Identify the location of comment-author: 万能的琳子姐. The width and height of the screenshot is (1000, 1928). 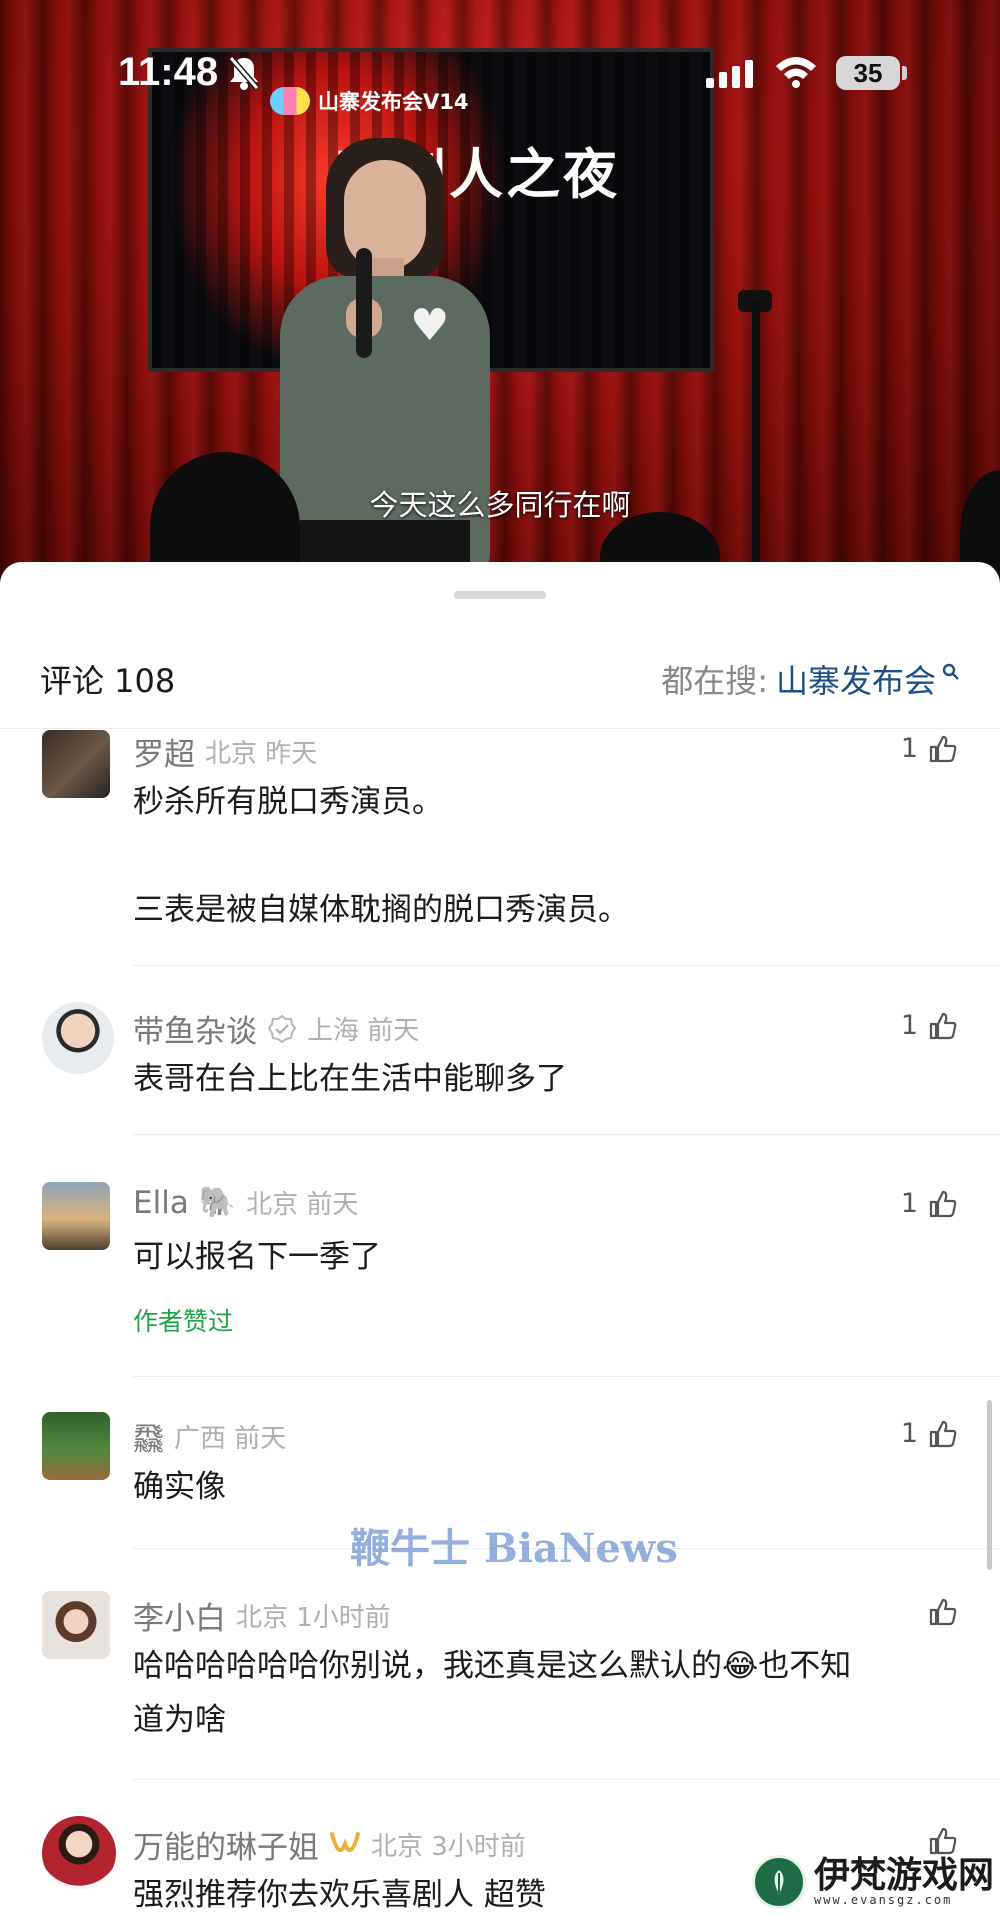
(226, 1844).